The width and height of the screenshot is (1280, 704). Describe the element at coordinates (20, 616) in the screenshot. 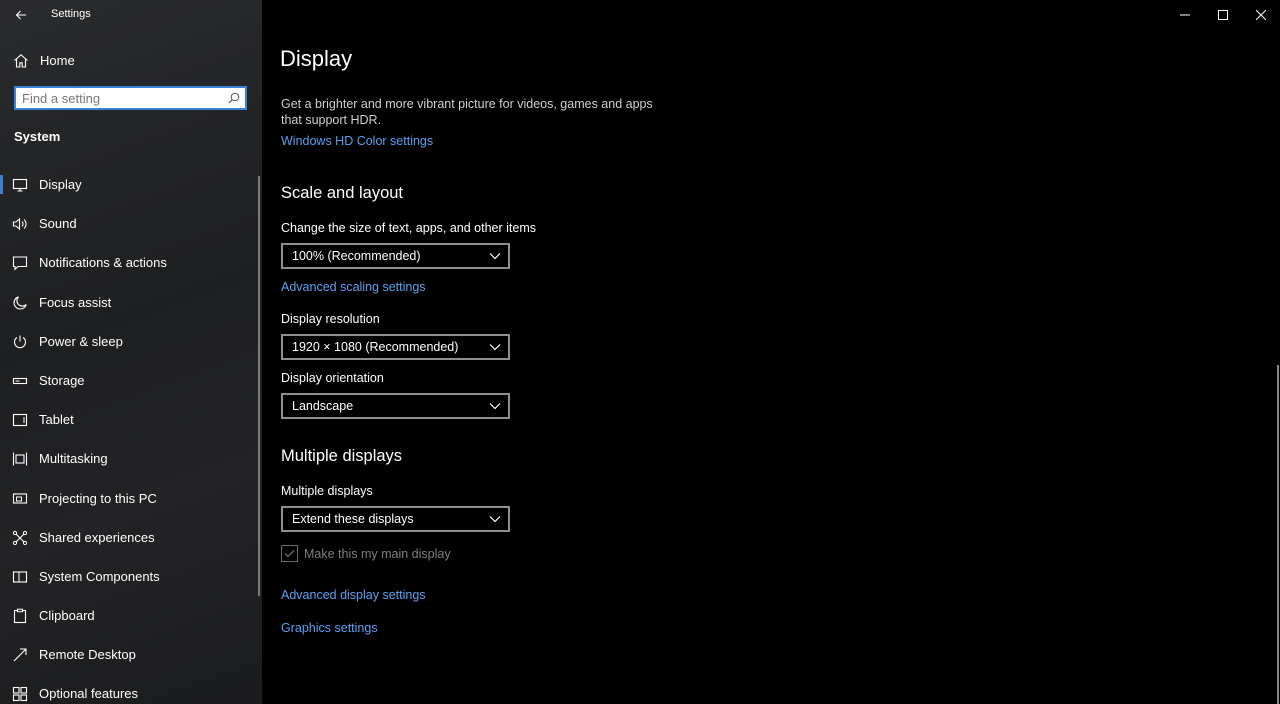

I see `clipboard-icon` at that location.